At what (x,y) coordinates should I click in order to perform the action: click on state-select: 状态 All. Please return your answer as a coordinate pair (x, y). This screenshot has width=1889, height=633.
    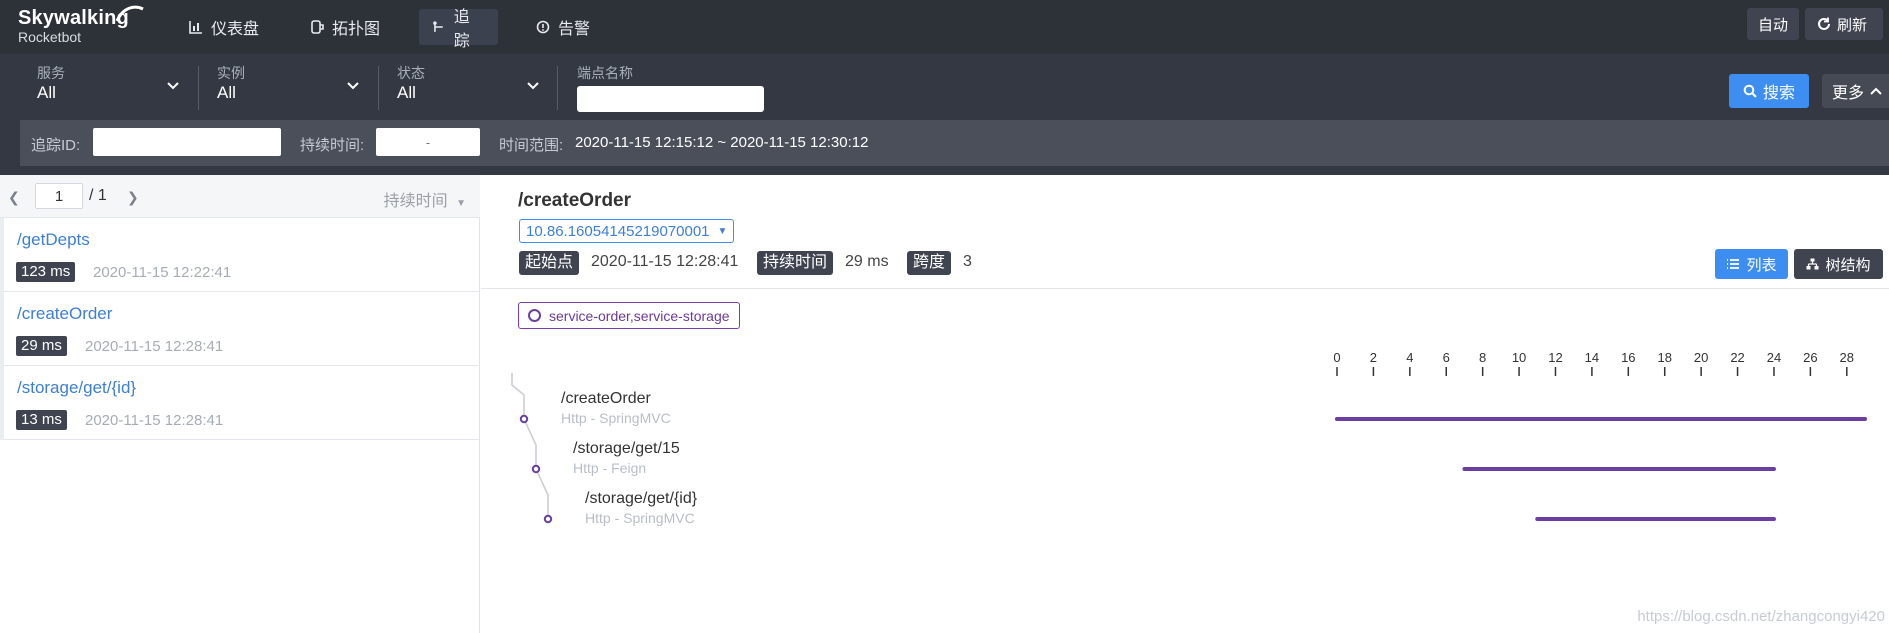
    Looking at the image, I should click on (478, 87).